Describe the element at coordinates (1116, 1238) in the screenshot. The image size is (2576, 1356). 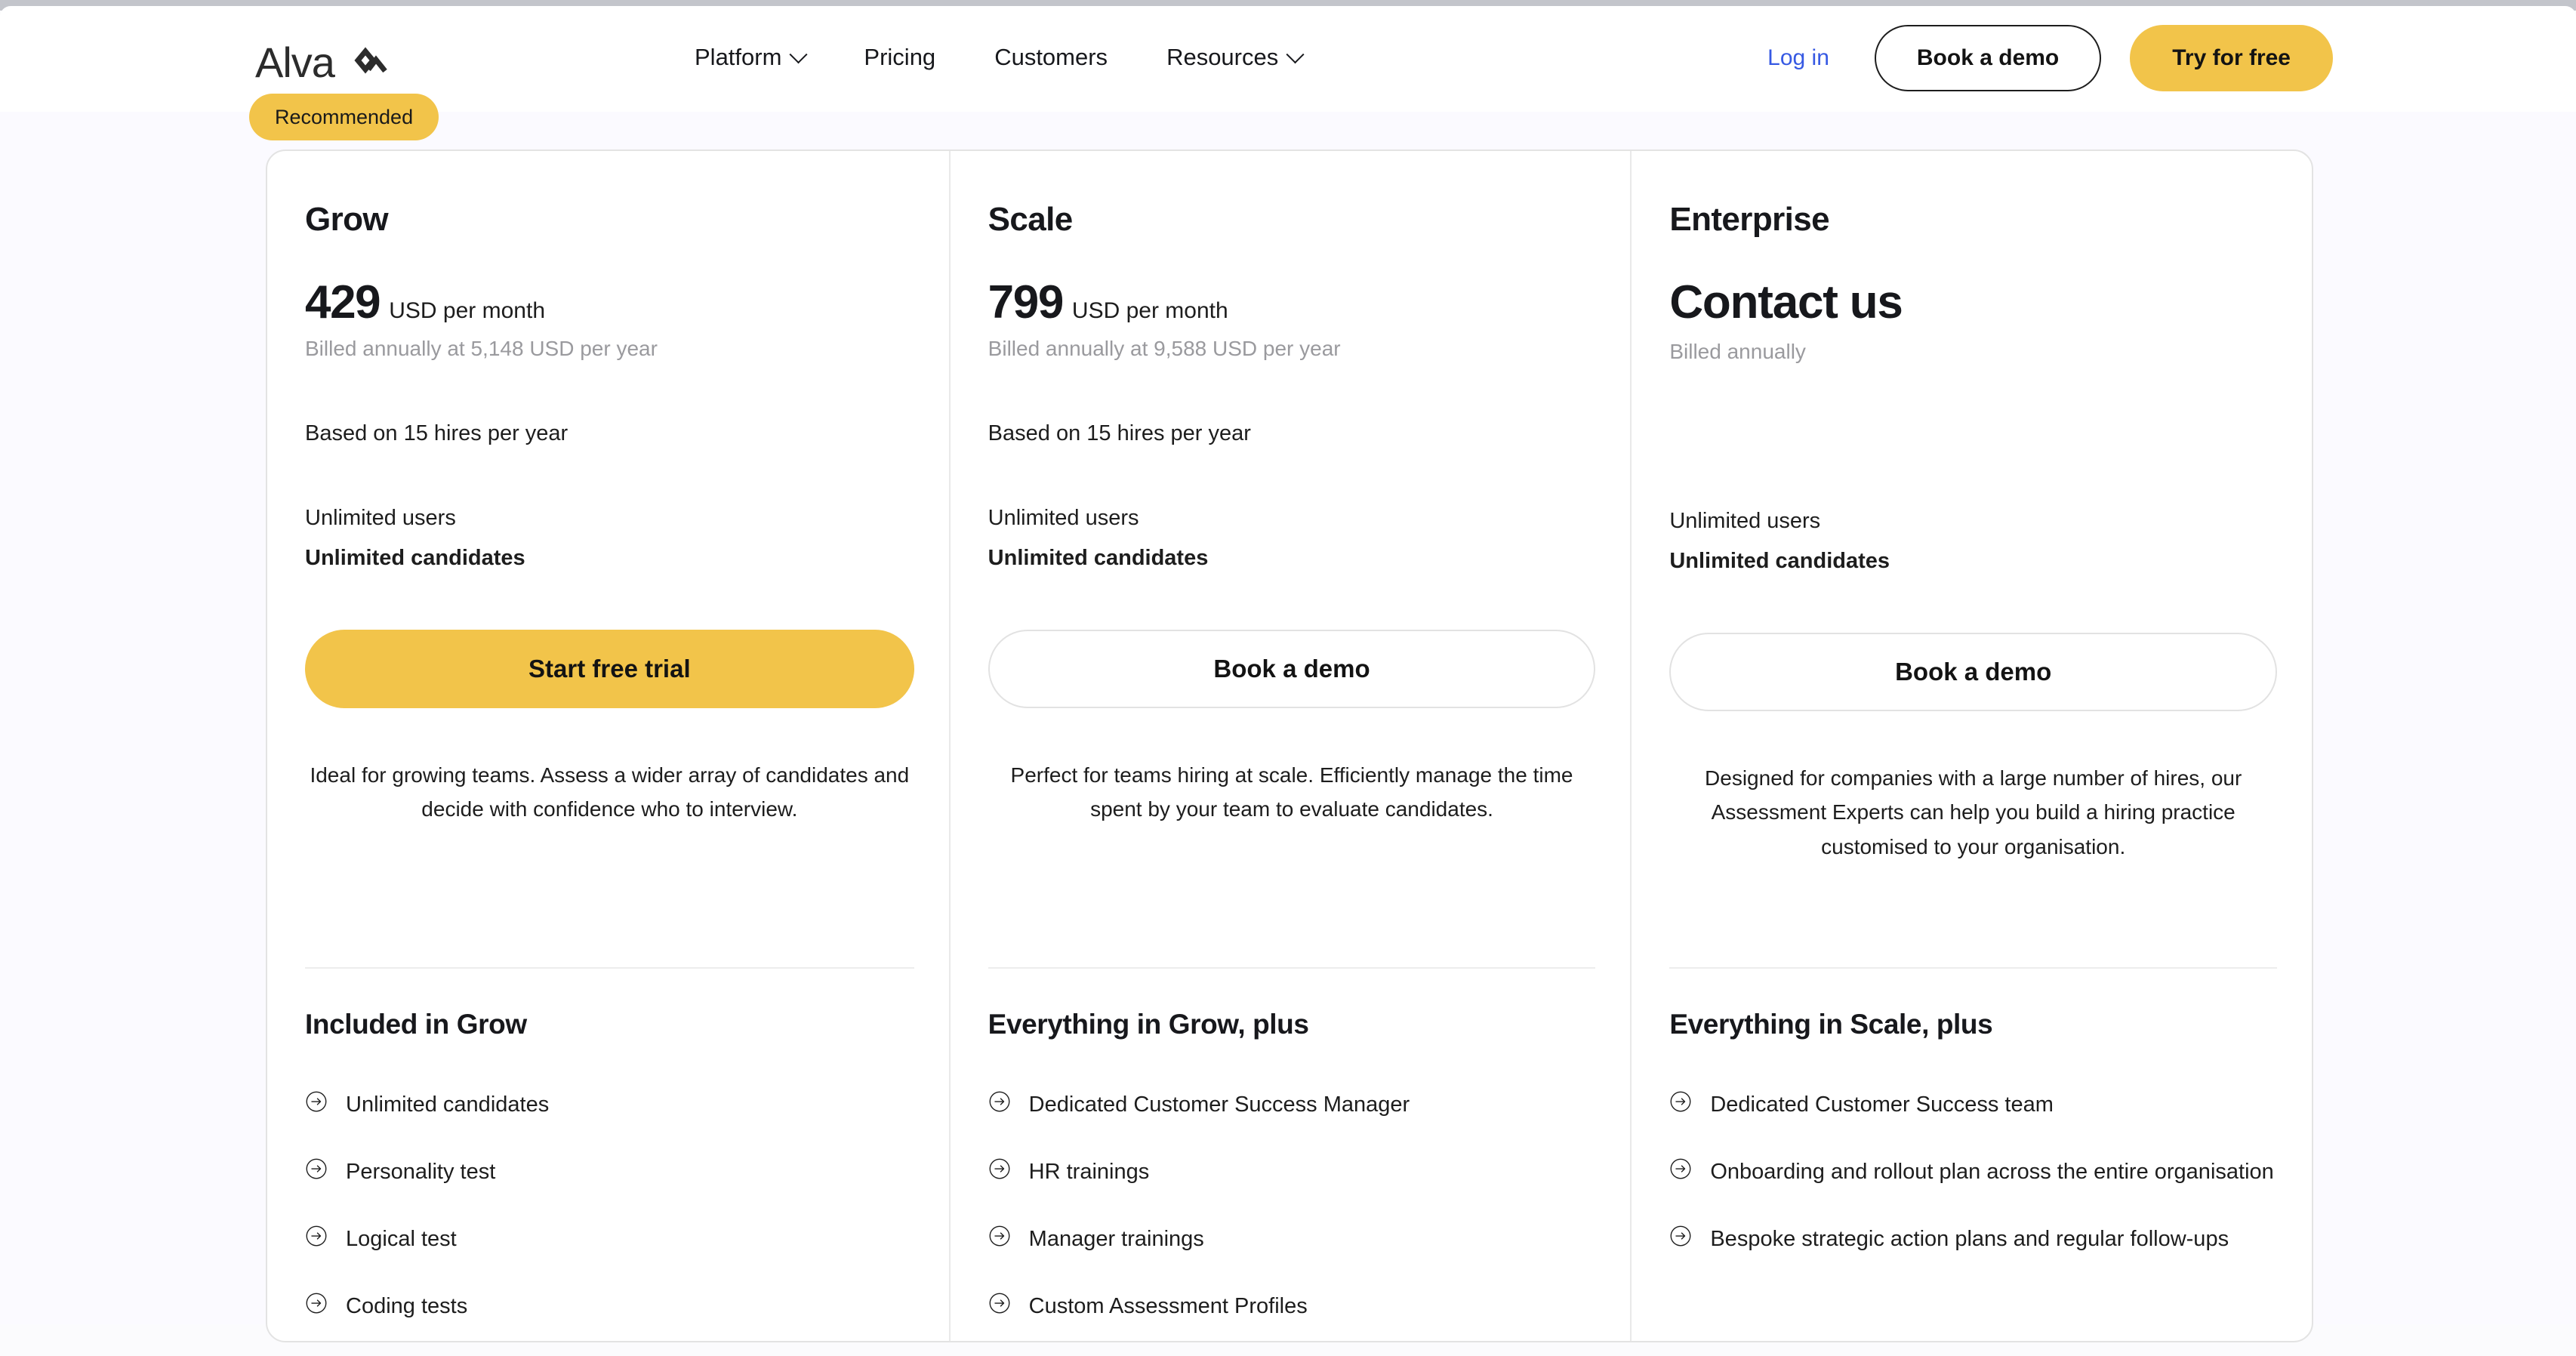
I see `feature-label: Manager trainings` at that location.